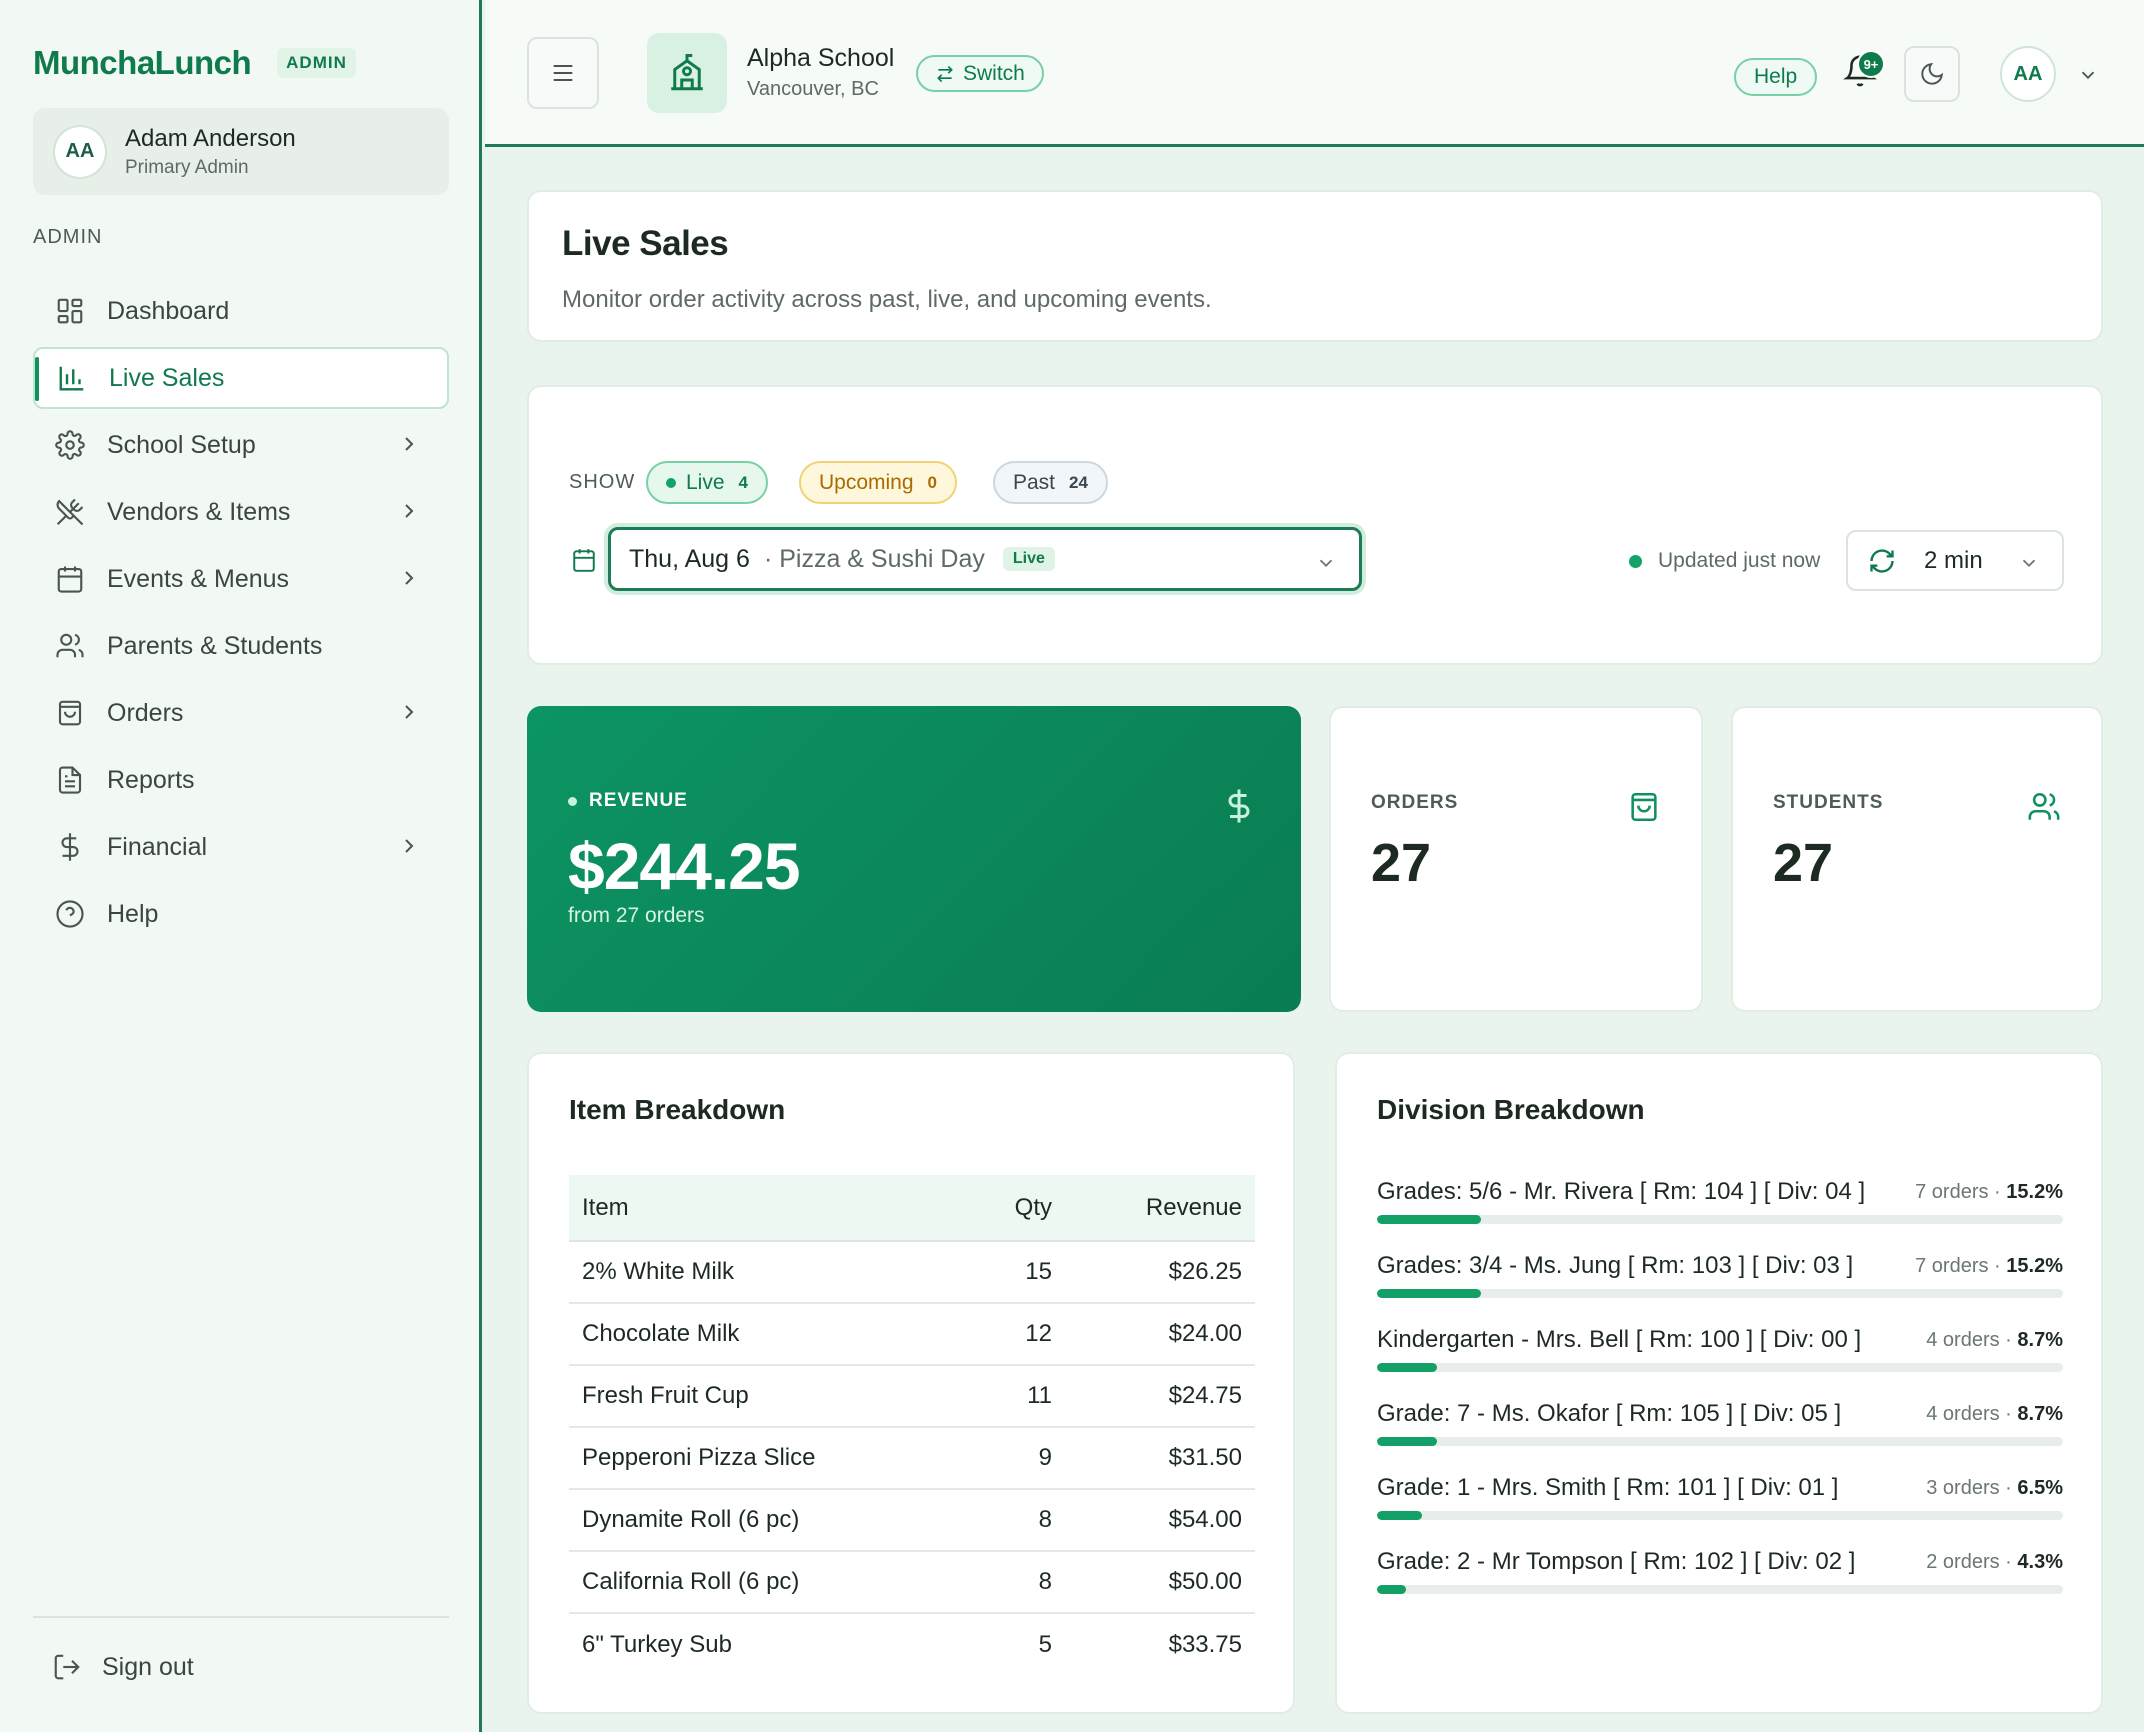 The height and width of the screenshot is (1732, 2144). I want to click on item-name: California Roll (6 pc), so click(757, 1582).